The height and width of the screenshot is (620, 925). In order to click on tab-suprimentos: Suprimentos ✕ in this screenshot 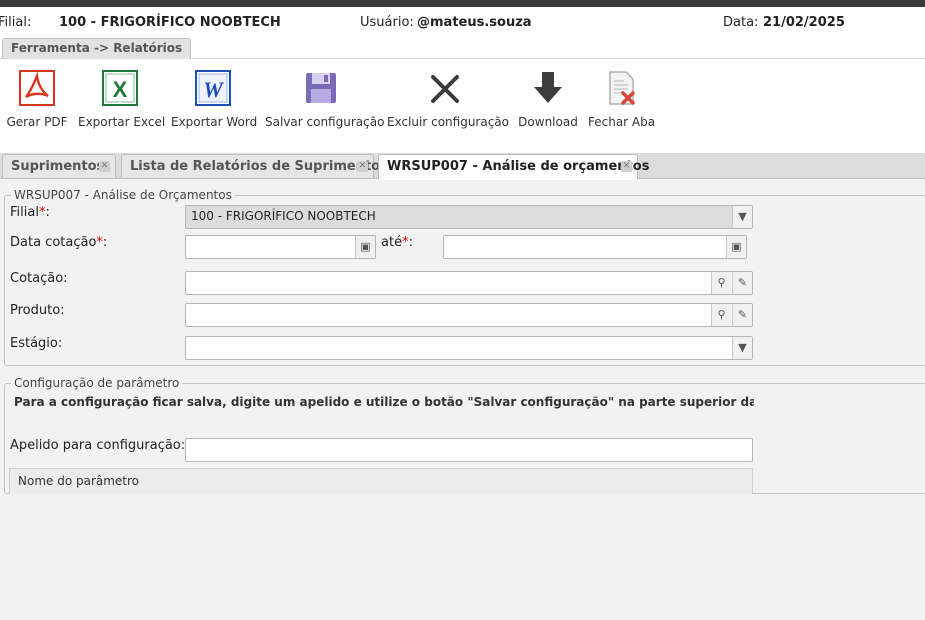, I will do `click(59, 166)`.